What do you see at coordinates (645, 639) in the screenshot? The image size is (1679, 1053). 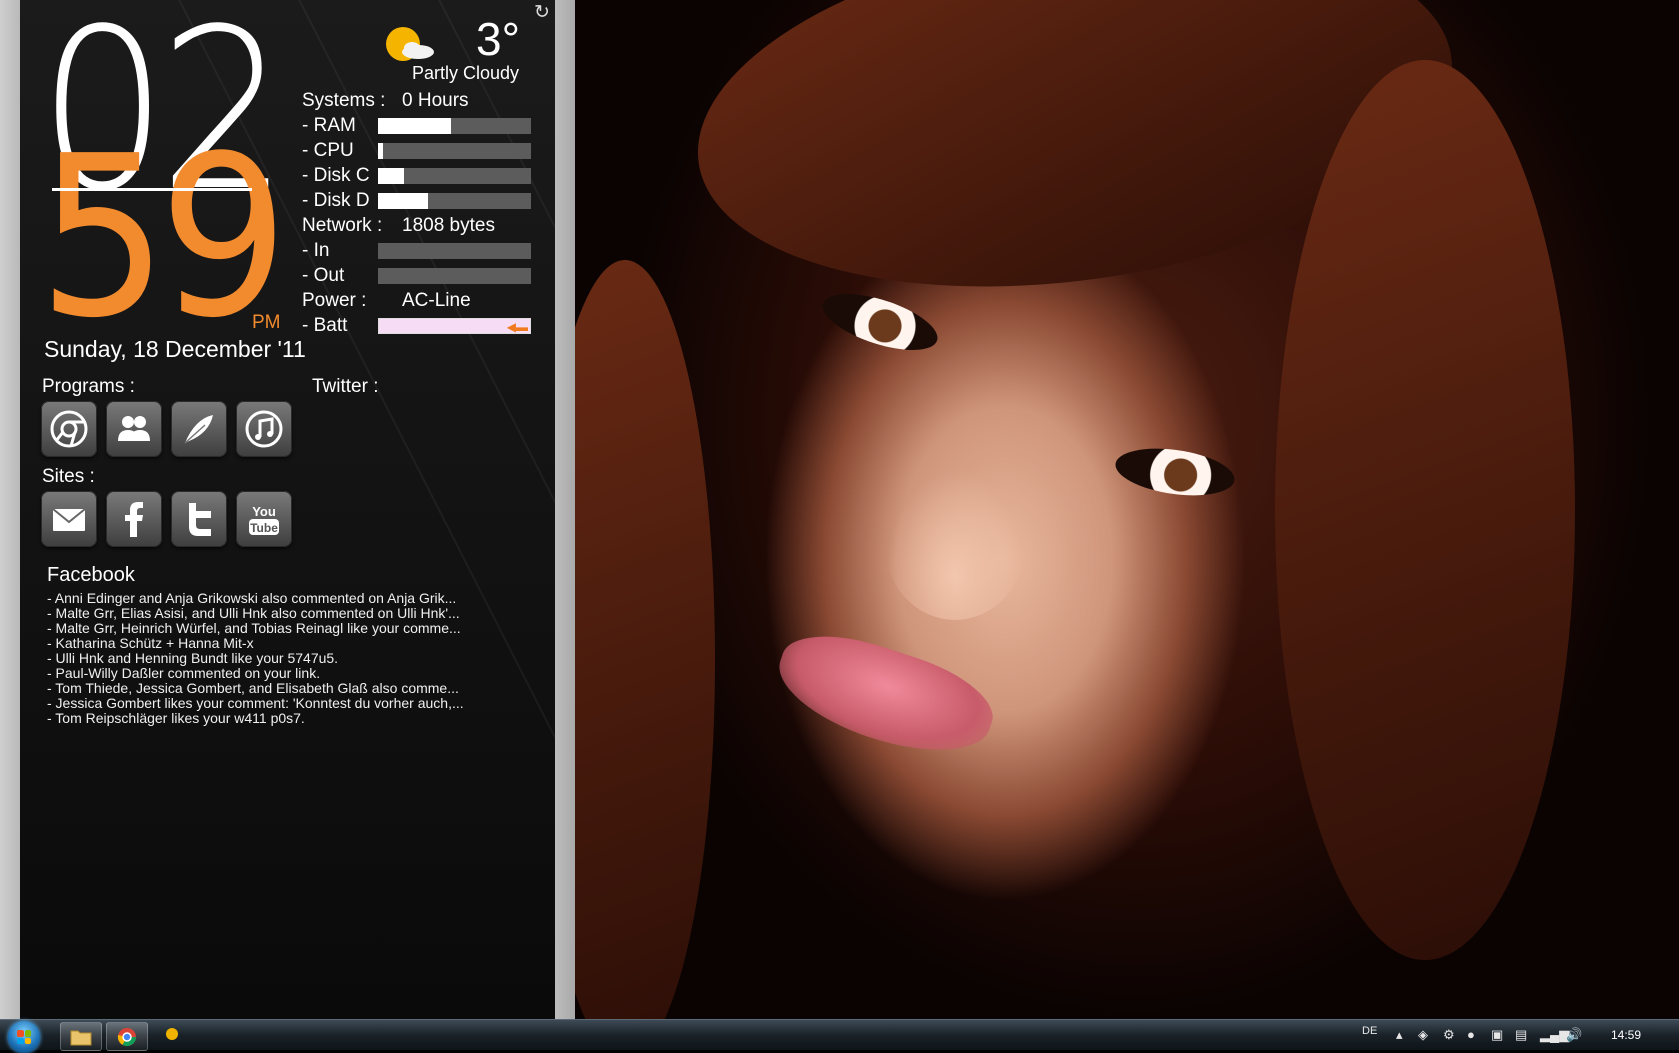 I see `hair-shape` at bounding box center [645, 639].